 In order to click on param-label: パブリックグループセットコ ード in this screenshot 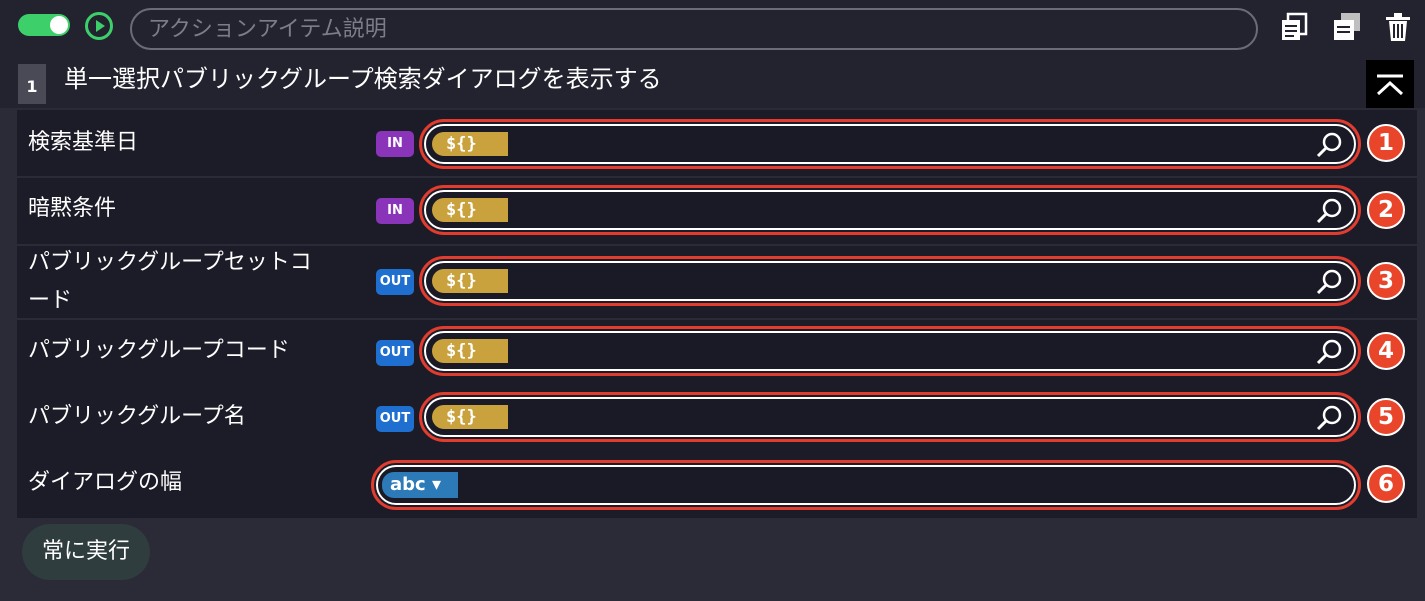, I will do `click(170, 282)`.